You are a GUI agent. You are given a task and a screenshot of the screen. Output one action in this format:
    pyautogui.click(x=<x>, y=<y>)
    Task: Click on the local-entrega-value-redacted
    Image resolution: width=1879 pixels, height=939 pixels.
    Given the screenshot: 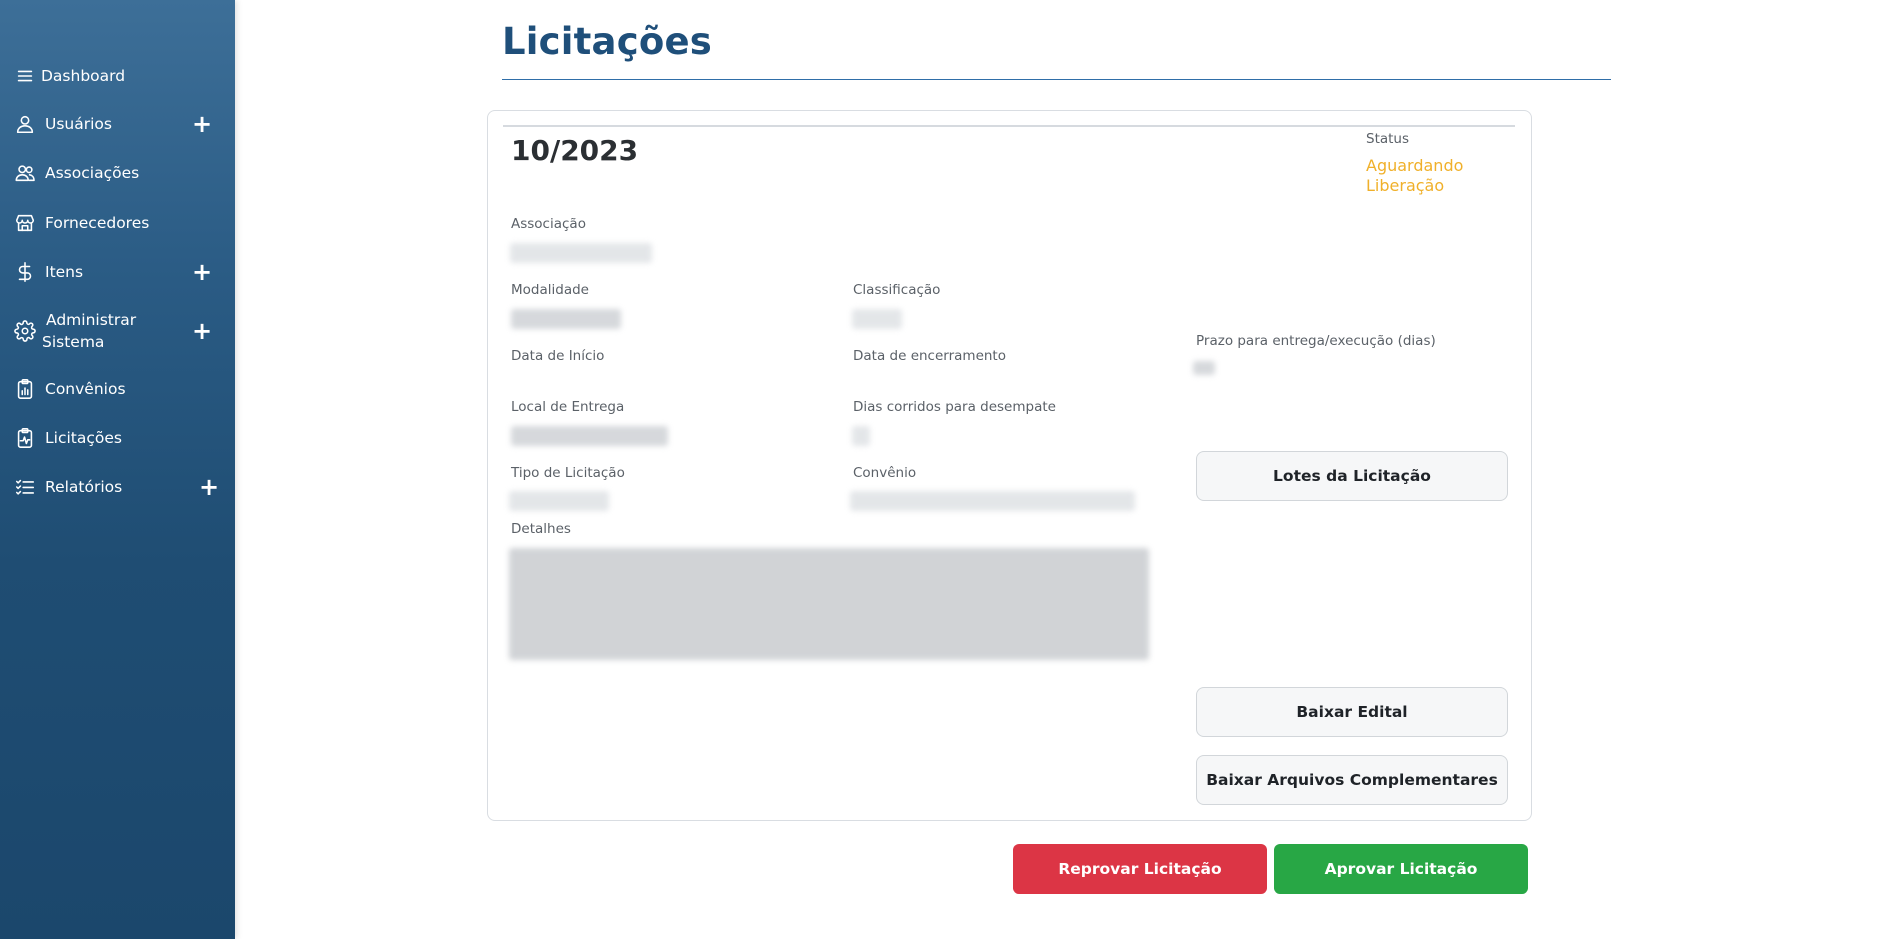 What is the action you would take?
    pyautogui.click(x=589, y=436)
    